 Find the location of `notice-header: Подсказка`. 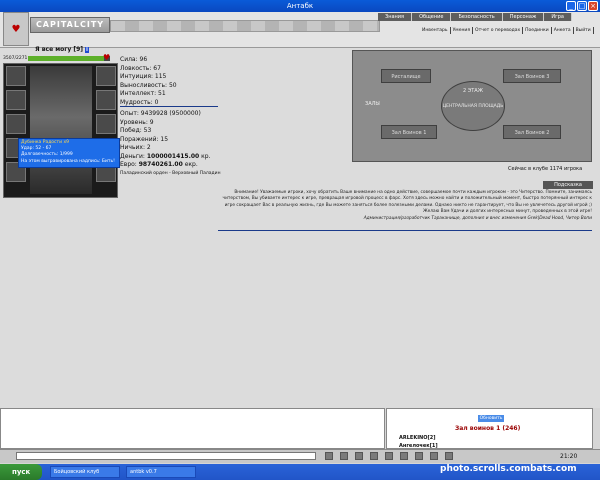

notice-header: Подсказка is located at coordinates (568, 185).